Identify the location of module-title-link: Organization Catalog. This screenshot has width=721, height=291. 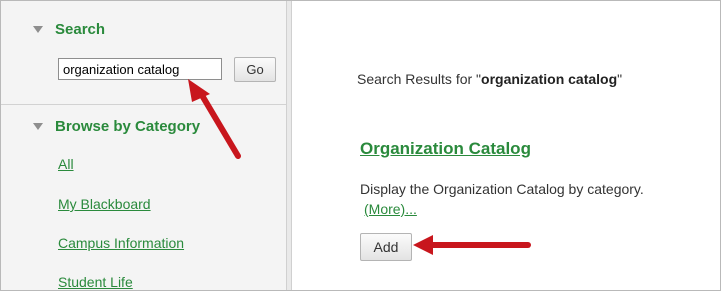
(445, 149).